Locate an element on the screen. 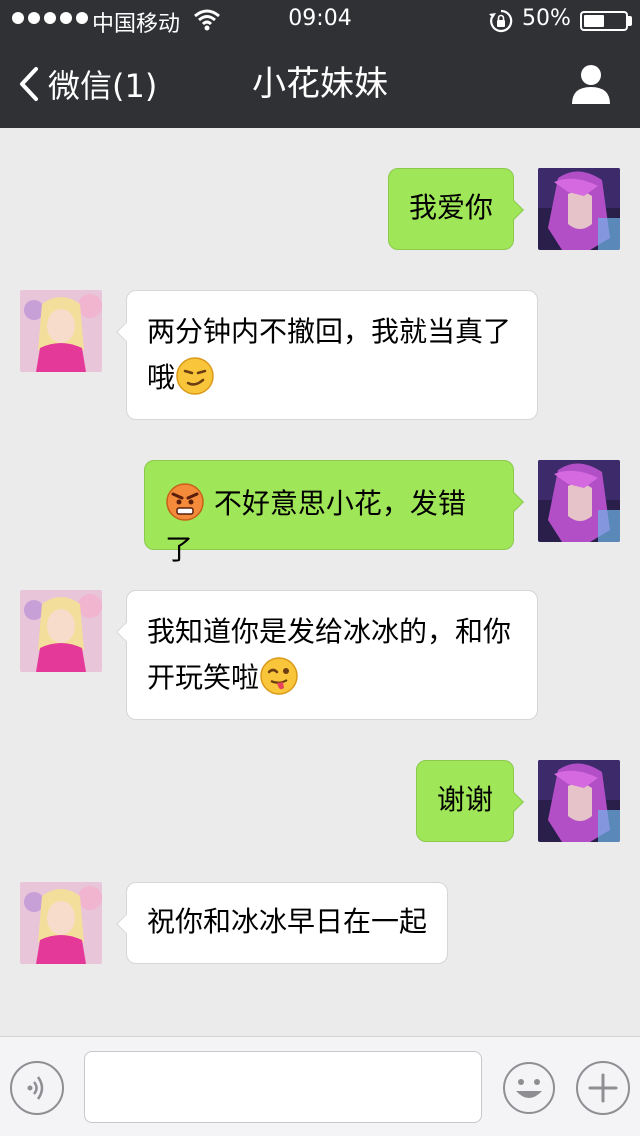 The height and width of the screenshot is (1136, 640). message-bubble-received: 两分钟内不撤回，我就当真了 哦 is located at coordinates (327, 355).